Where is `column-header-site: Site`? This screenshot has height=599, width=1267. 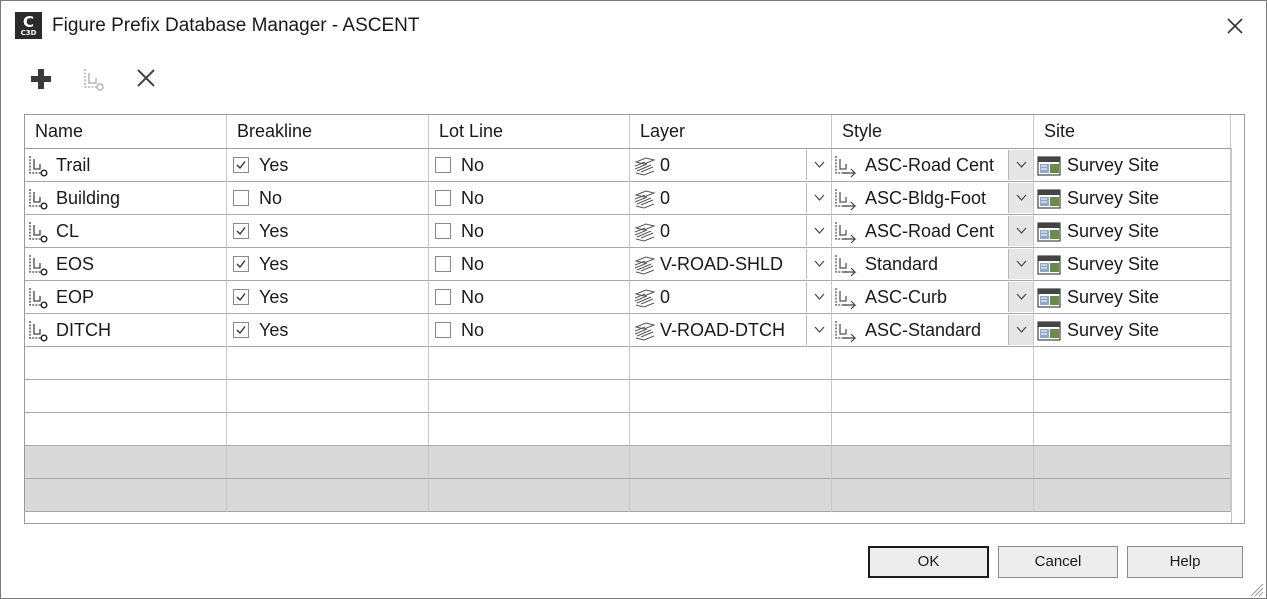 column-header-site: Site is located at coordinates (1132, 131).